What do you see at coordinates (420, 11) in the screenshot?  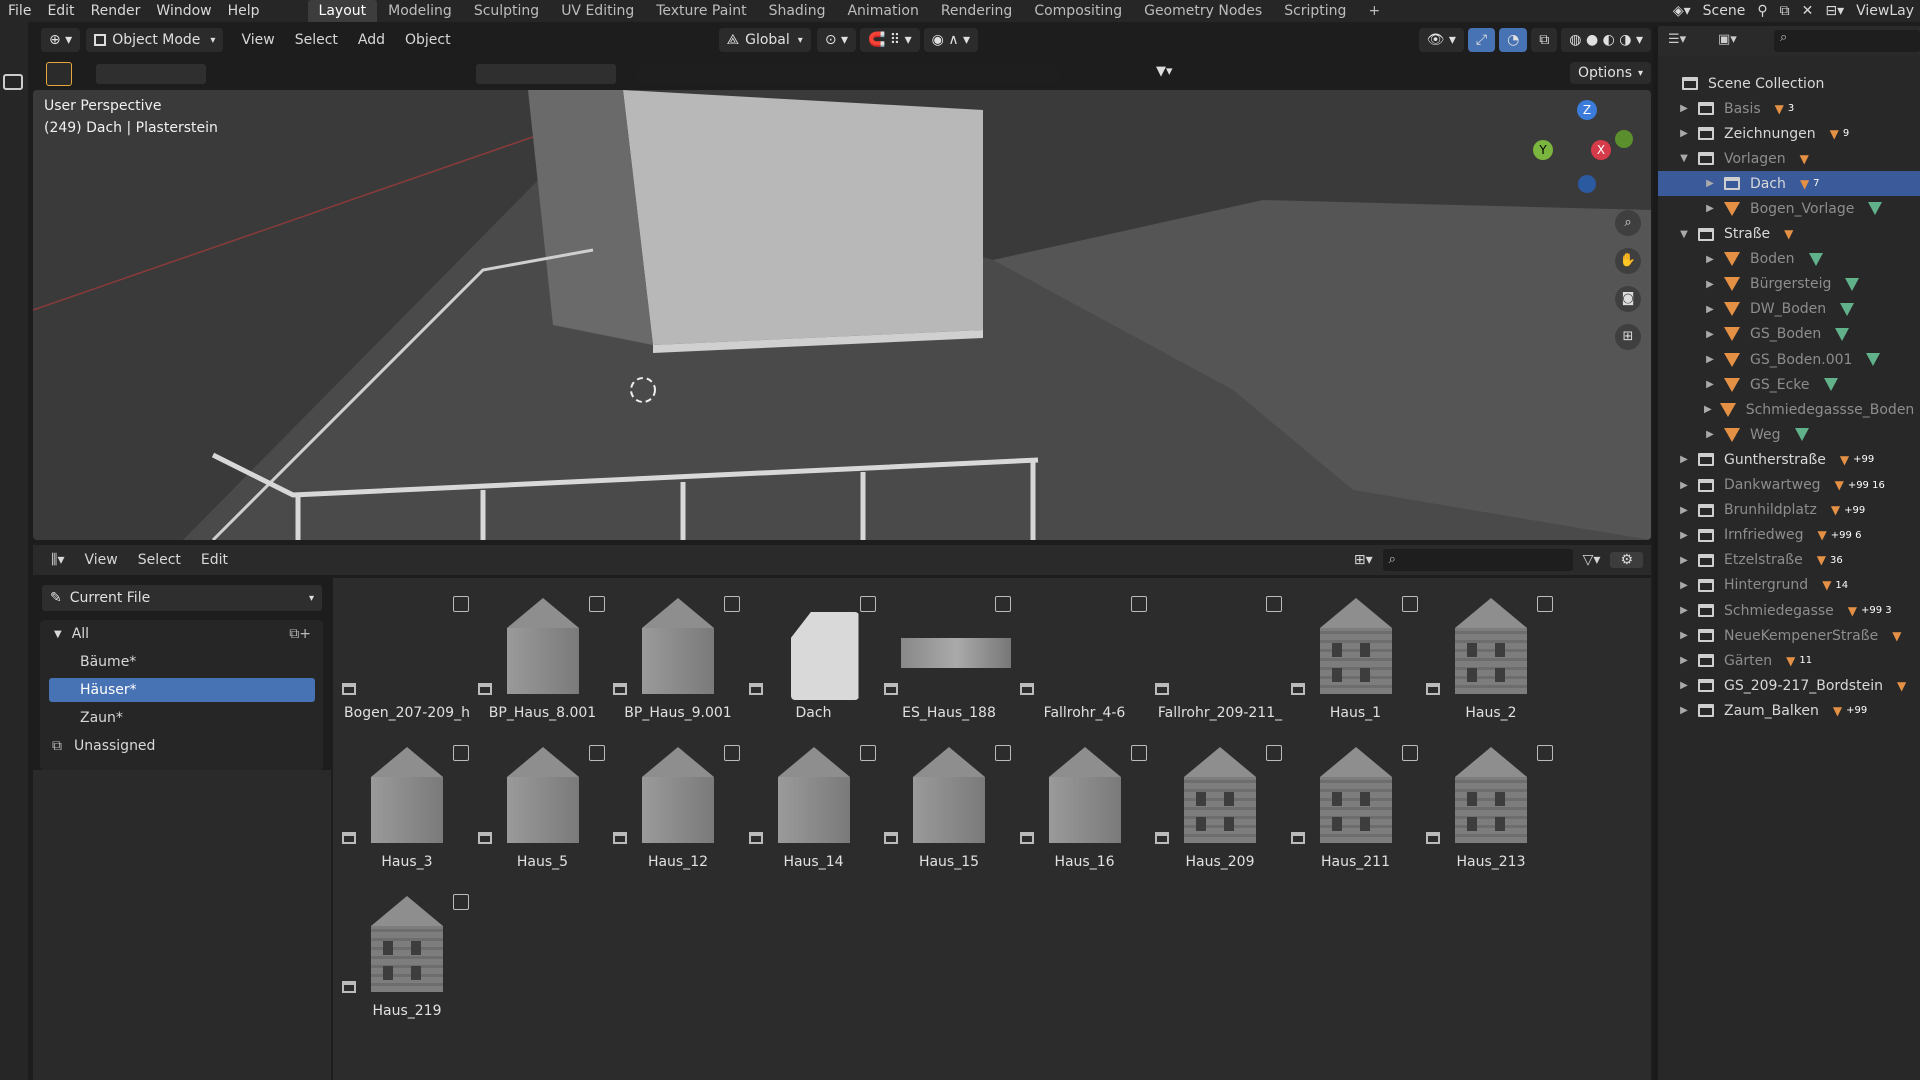 I see `workspace-tab-modeling: Modeling` at bounding box center [420, 11].